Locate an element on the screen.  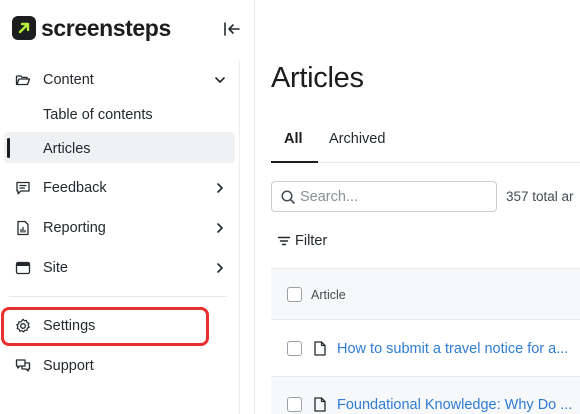
collapse-sidebar-button is located at coordinates (232, 29).